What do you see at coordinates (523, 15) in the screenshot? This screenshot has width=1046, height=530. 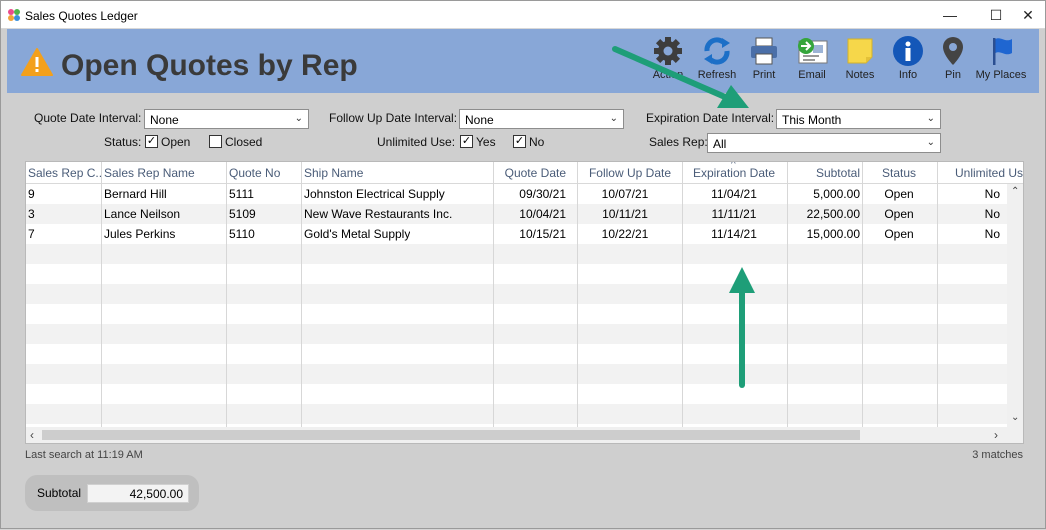 I see `title-bar: Sales Quotes Ledger — ☐ ✕` at bounding box center [523, 15].